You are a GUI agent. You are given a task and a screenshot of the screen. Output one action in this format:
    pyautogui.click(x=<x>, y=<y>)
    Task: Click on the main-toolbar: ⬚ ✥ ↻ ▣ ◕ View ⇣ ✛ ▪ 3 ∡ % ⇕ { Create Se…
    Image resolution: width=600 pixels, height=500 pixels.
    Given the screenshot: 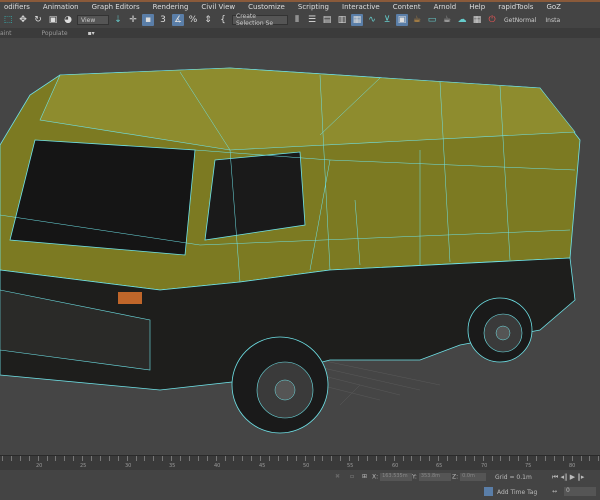 What is the action you would take?
    pyautogui.click(x=300, y=20)
    